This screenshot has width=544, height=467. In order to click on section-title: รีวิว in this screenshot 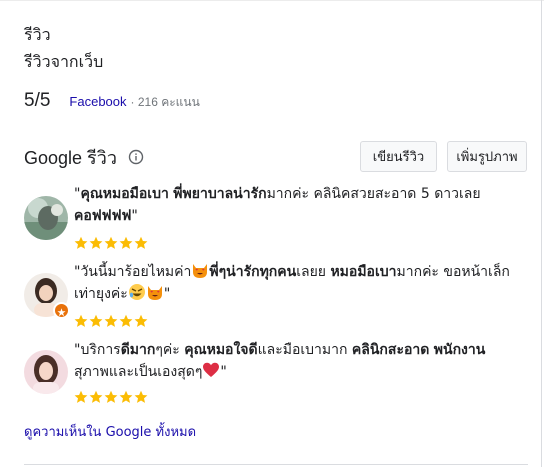, I will do `click(37, 34)`.